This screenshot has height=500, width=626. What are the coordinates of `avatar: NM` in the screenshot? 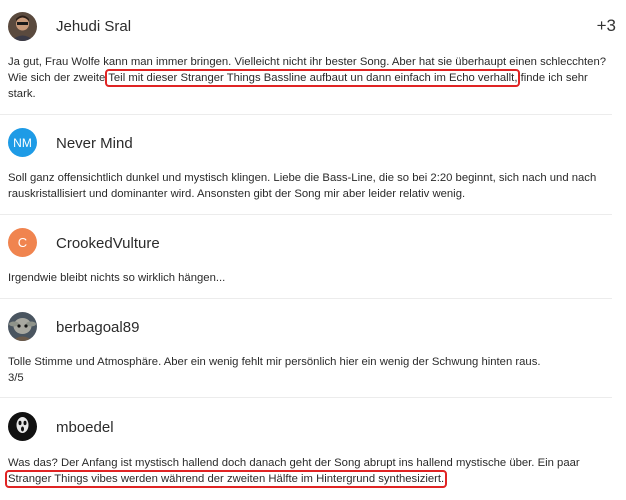 It's located at (22, 142).